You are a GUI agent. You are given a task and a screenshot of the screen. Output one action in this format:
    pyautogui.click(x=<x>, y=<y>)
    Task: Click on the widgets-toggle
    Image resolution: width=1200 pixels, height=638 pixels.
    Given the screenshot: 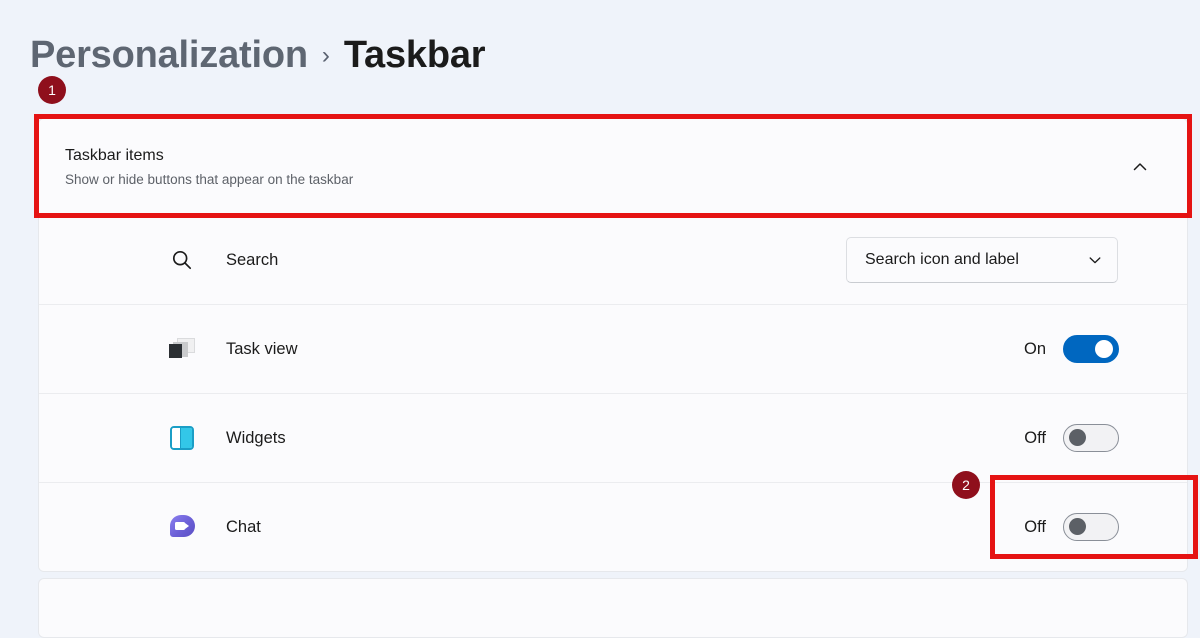 What is the action you would take?
    pyautogui.click(x=1091, y=438)
    